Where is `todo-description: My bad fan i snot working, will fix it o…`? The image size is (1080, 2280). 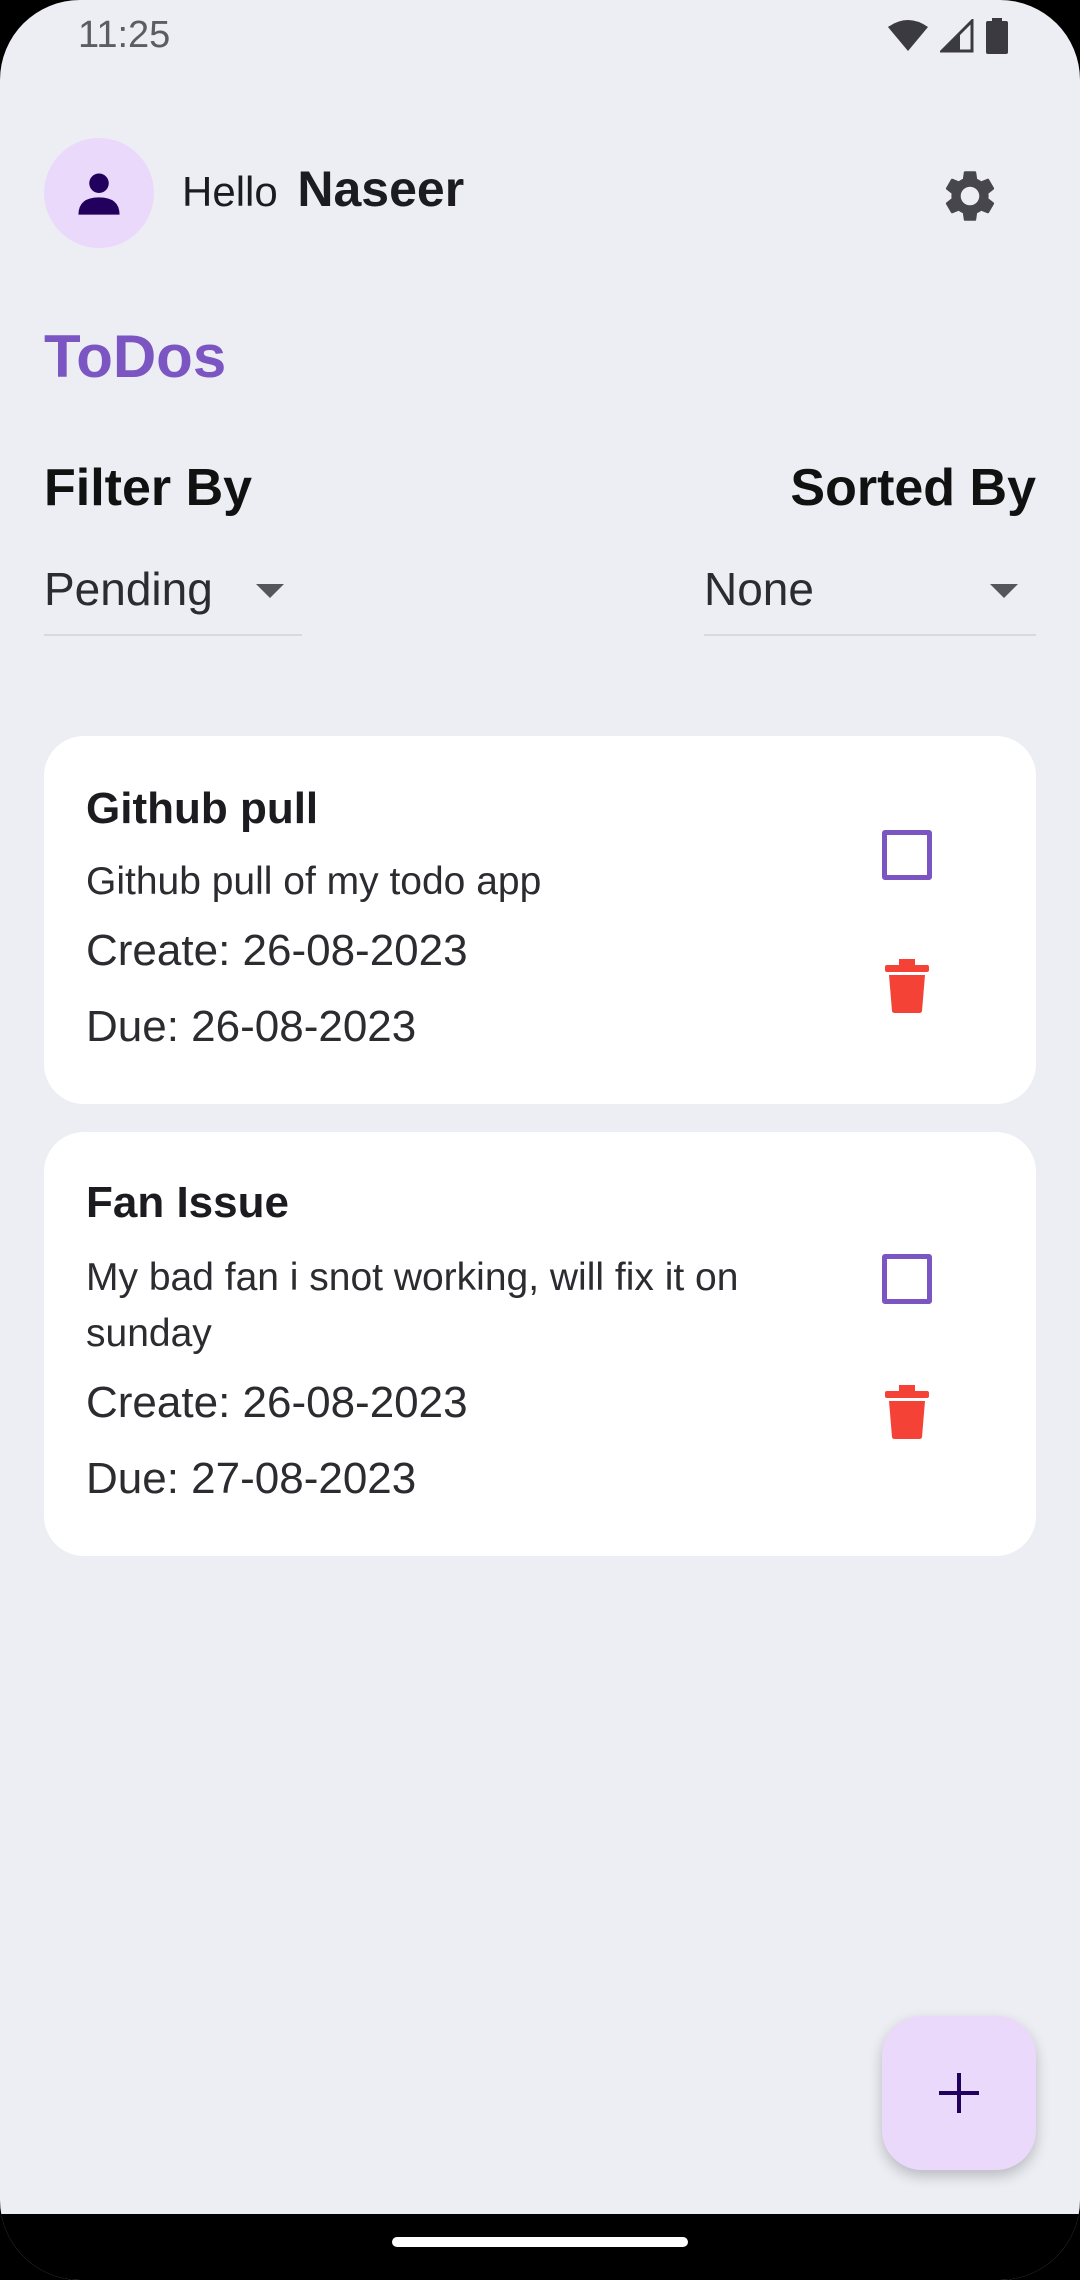
todo-description: My bad fan i snot working, will fix it o… is located at coordinates (412, 1305).